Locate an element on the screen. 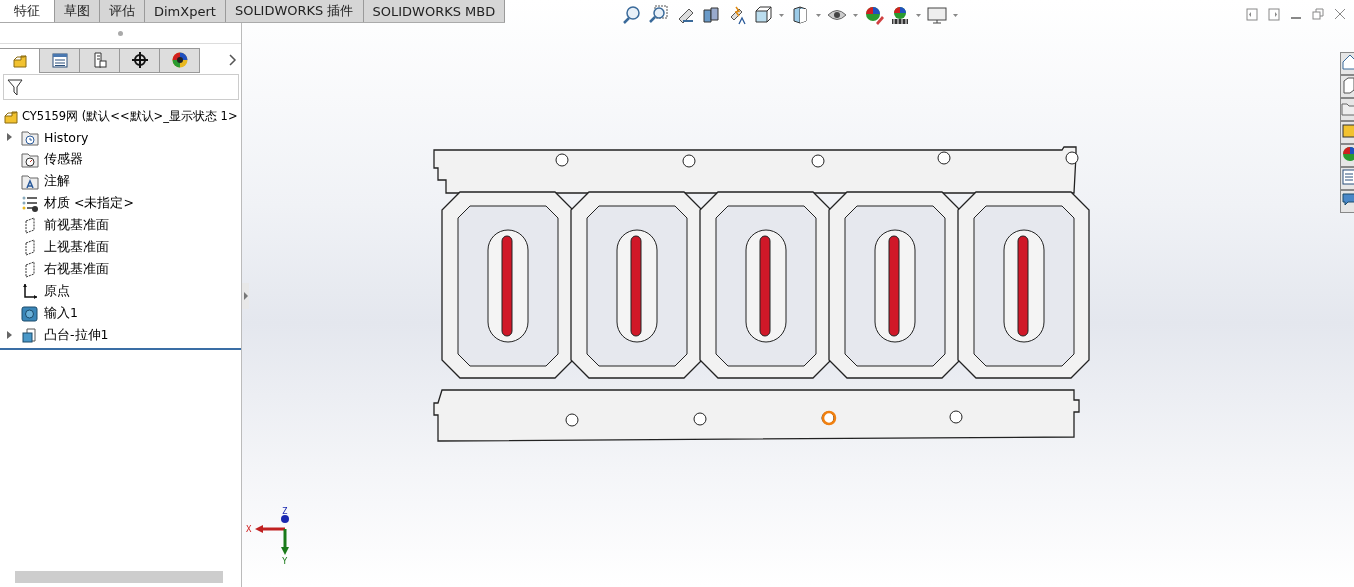  zoom-to-fit-icon is located at coordinates (633, 15).